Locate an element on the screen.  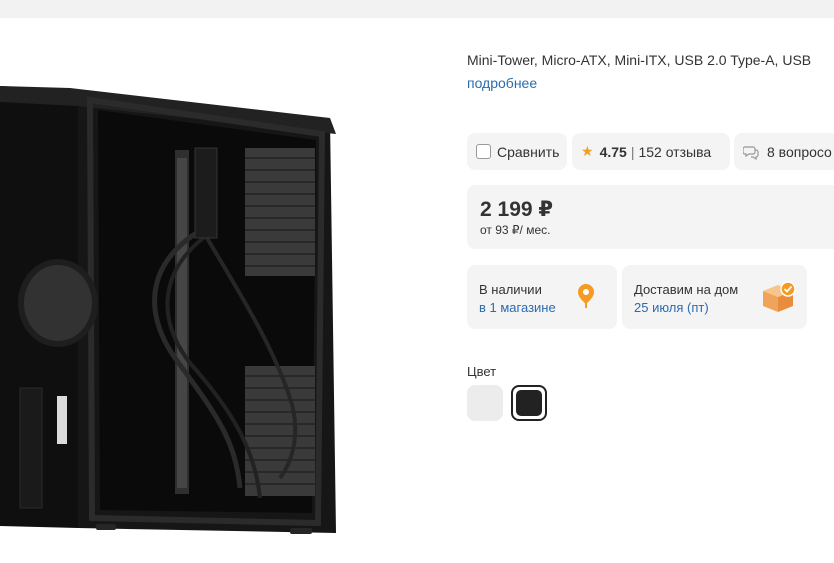
package-check-icon is located at coordinates (778, 299).